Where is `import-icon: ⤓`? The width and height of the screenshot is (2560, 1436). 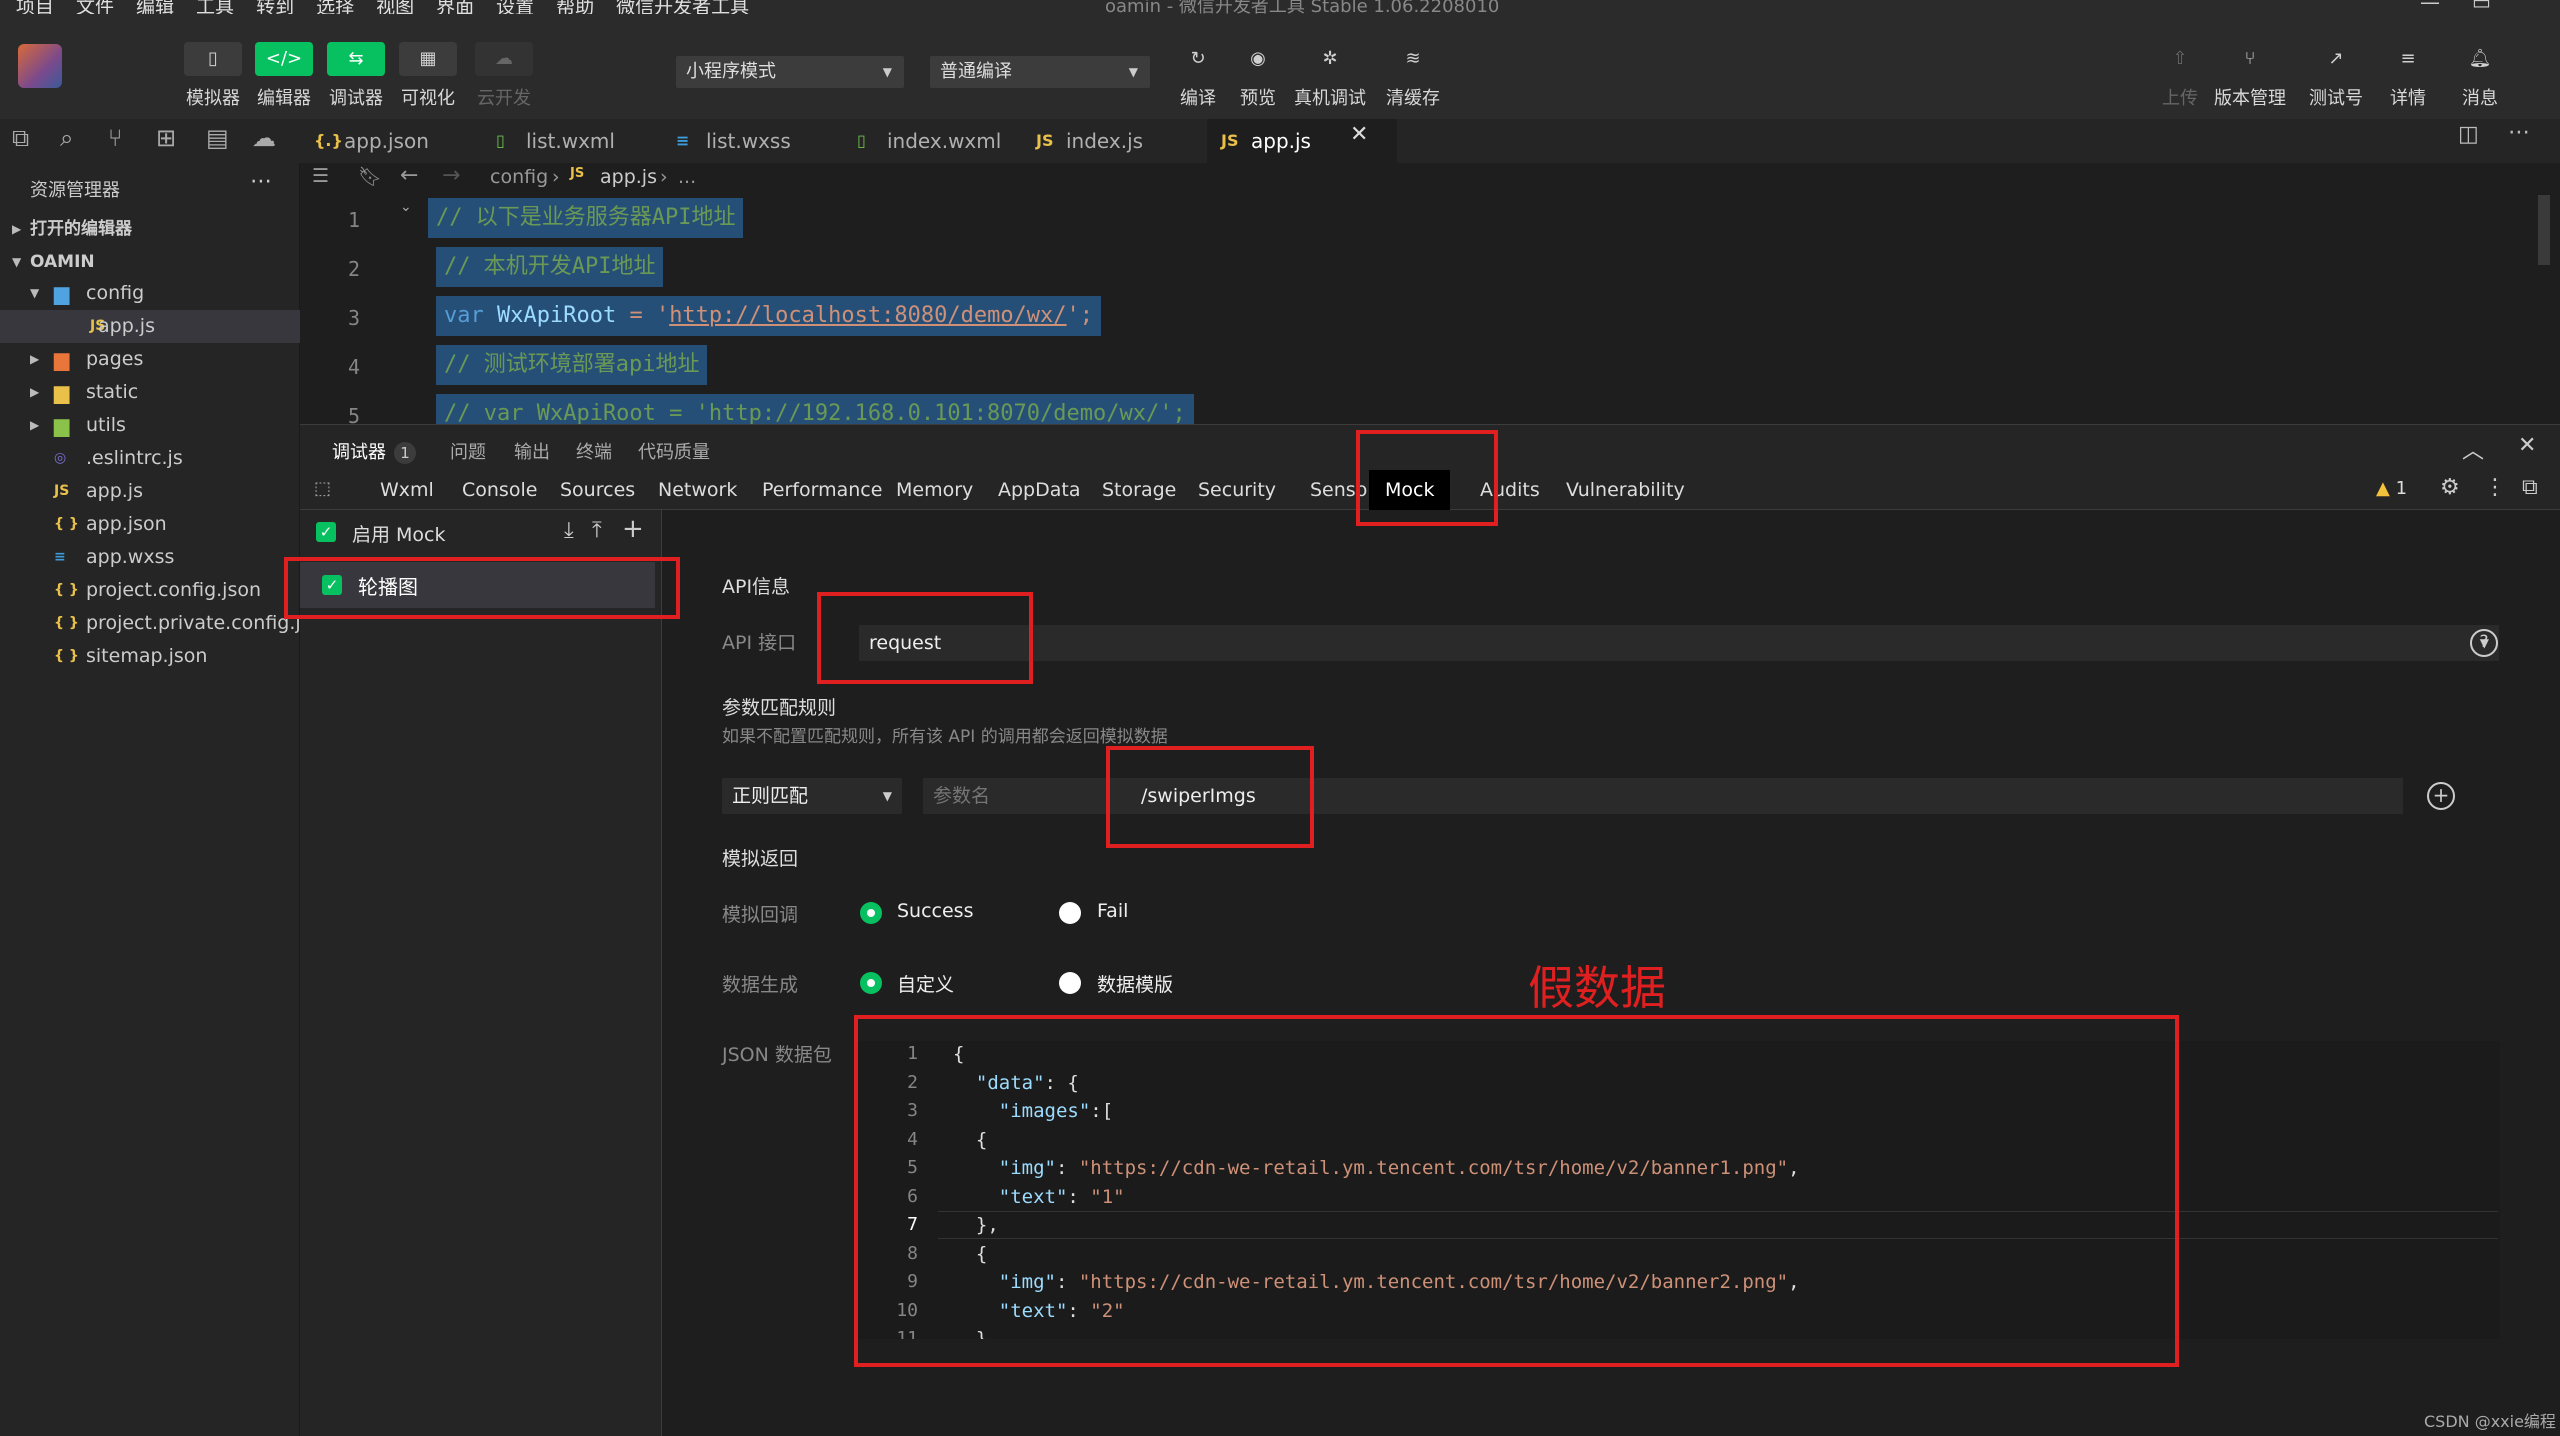
import-icon: ⤓ is located at coordinates (569, 530).